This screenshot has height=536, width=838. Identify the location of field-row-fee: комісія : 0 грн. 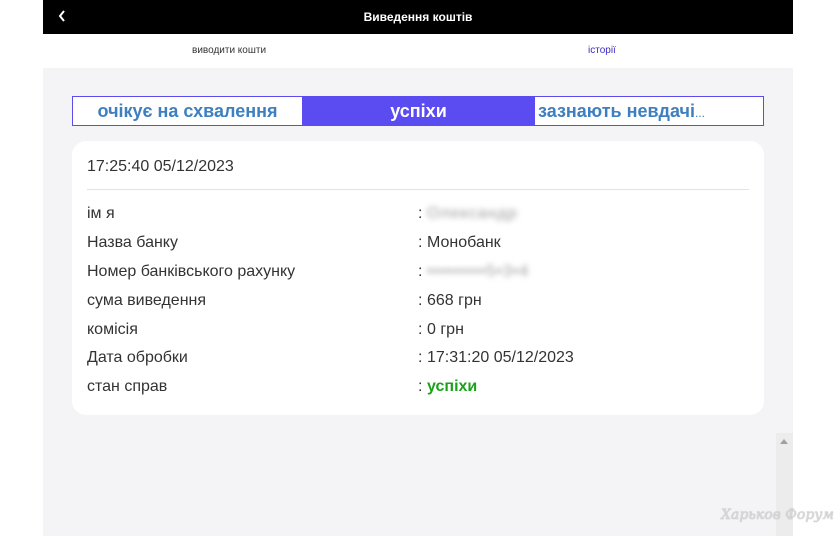
(418, 332).